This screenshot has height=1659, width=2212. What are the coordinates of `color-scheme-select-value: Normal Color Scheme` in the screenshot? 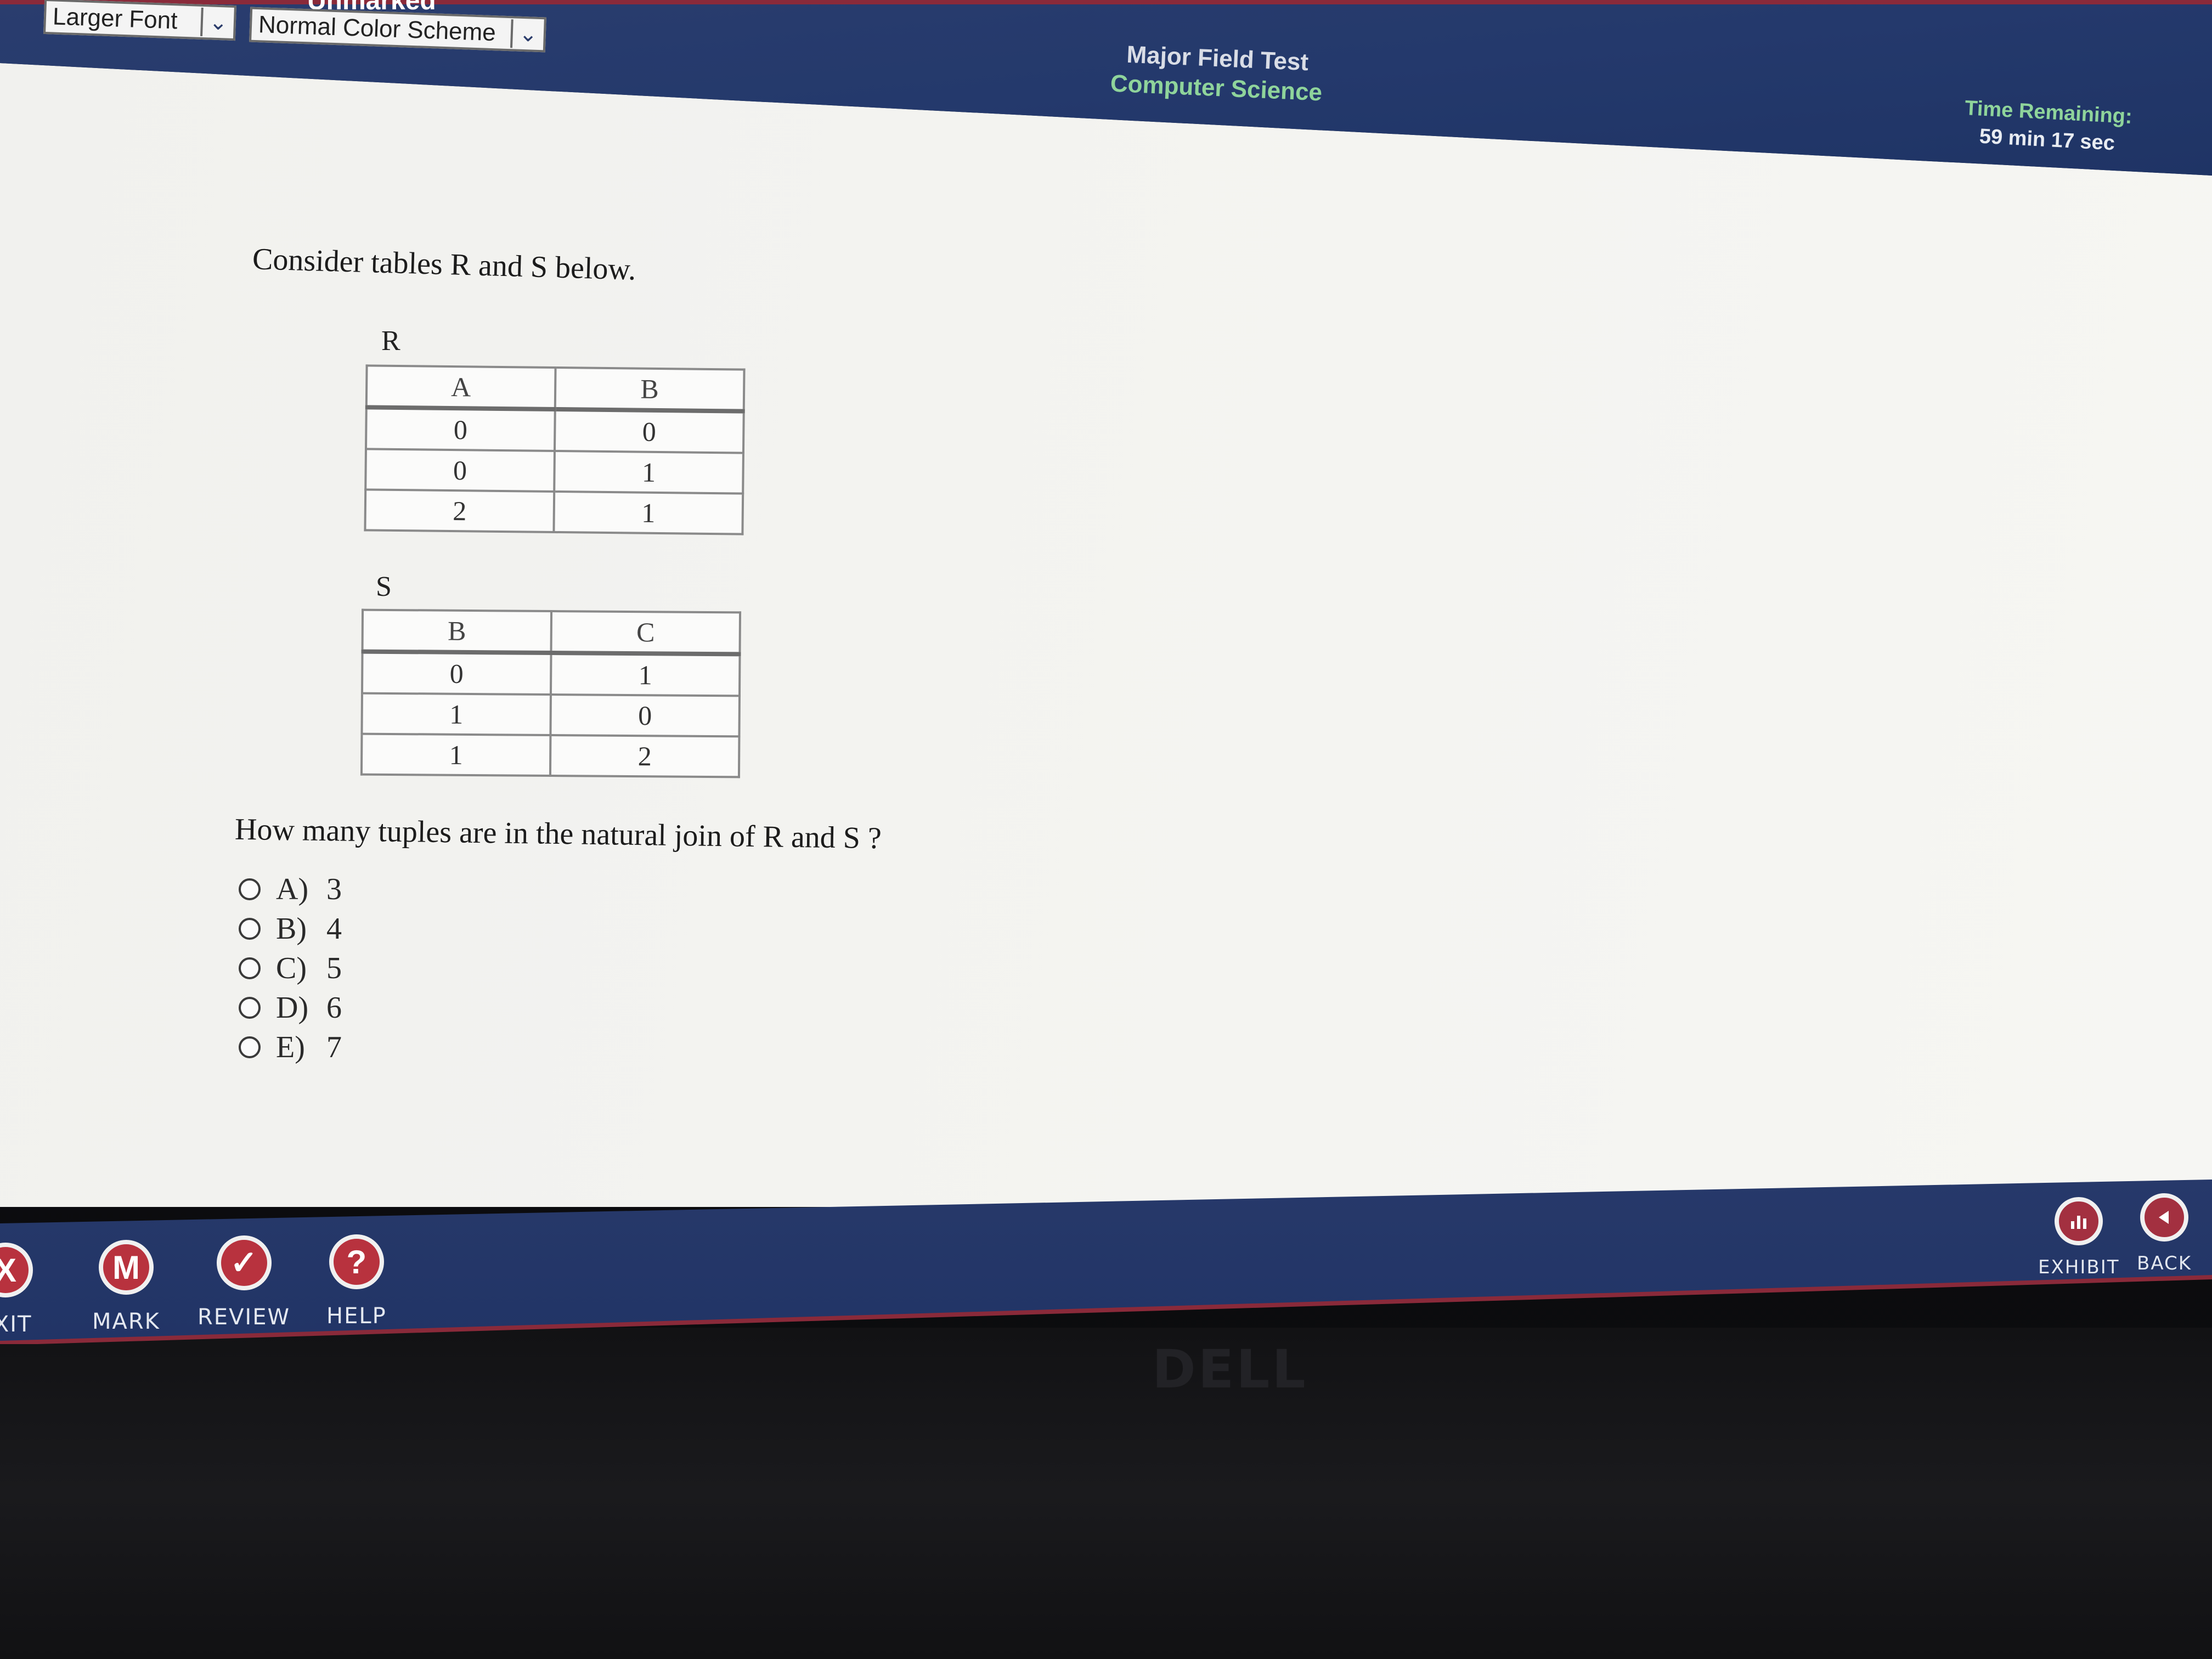 It's located at (377, 29).